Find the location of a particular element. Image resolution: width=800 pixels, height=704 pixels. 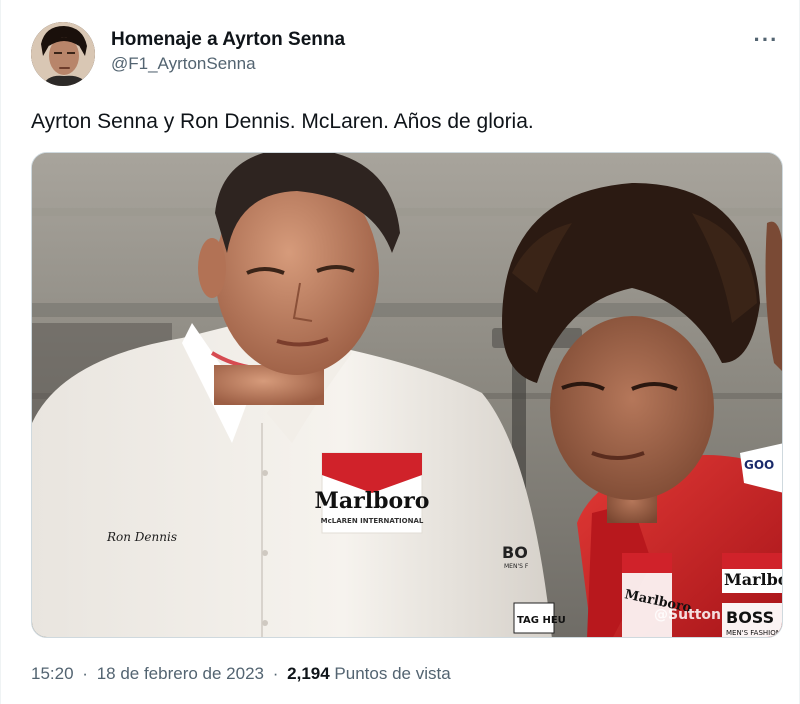

shirt-logo-text: Marlboro is located at coordinates (372, 501).